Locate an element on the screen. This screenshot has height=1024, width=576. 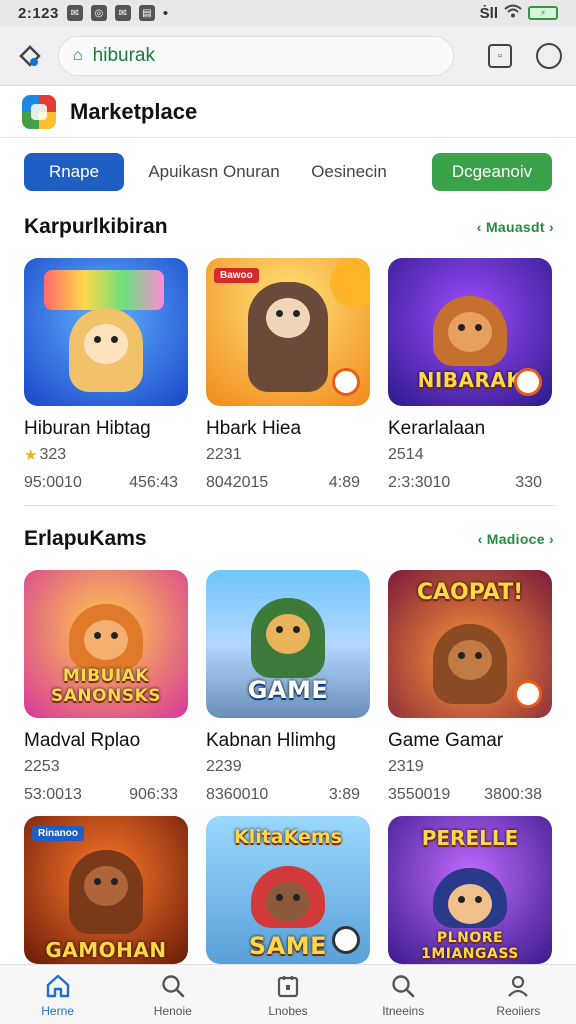
app-card: Hiburan Hibtag ★ 323 95:0010 456:43 is located at coordinates (106, 375).